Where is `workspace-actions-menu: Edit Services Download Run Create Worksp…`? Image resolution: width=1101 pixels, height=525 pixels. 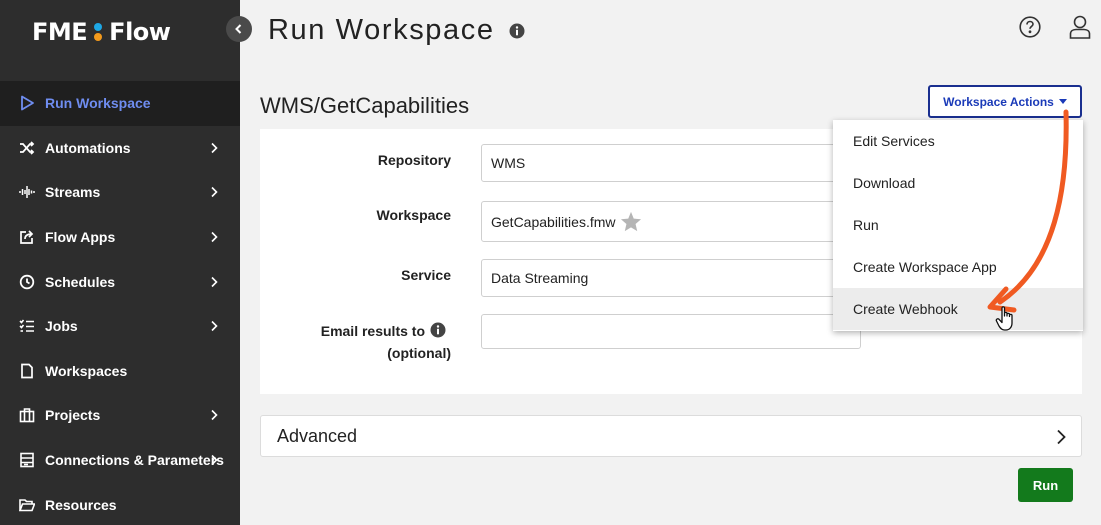 workspace-actions-menu: Edit Services Download Run Create Worksp… is located at coordinates (958, 225).